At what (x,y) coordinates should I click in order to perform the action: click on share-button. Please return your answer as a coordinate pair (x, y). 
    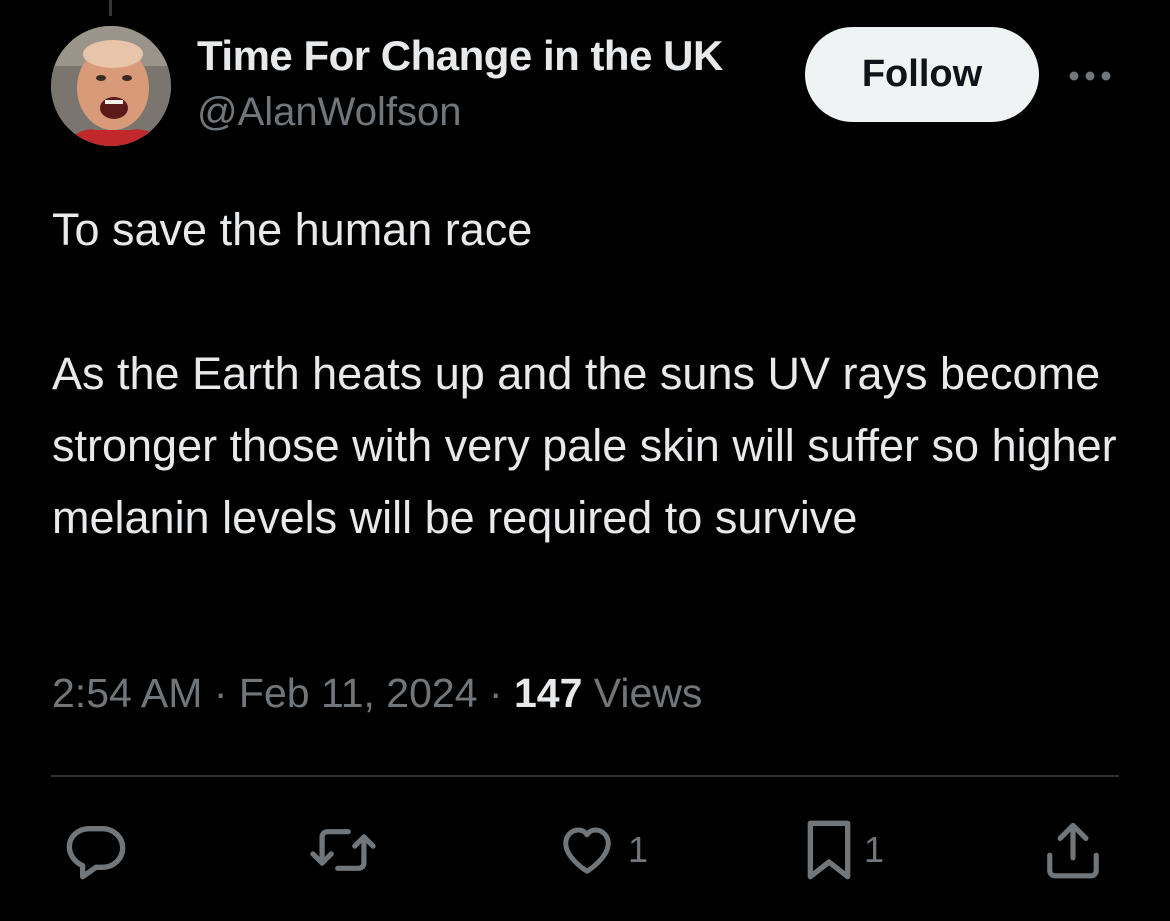
    Looking at the image, I should click on (1073, 850).